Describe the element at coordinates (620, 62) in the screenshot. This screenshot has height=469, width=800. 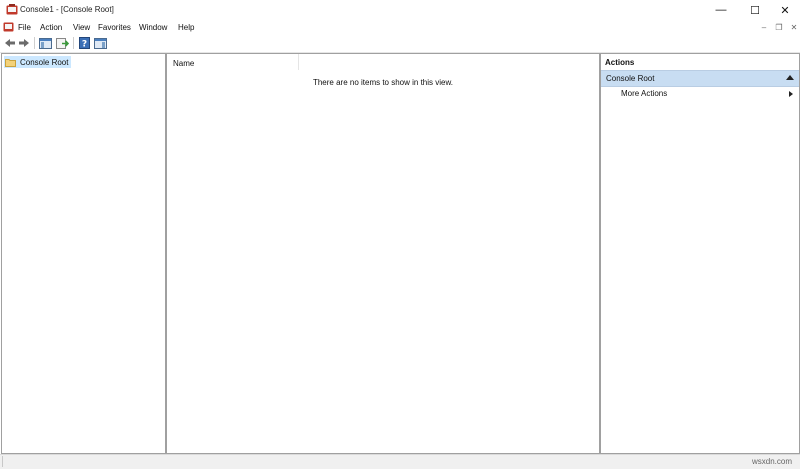
I see `actions-pane-title: Actions` at that location.